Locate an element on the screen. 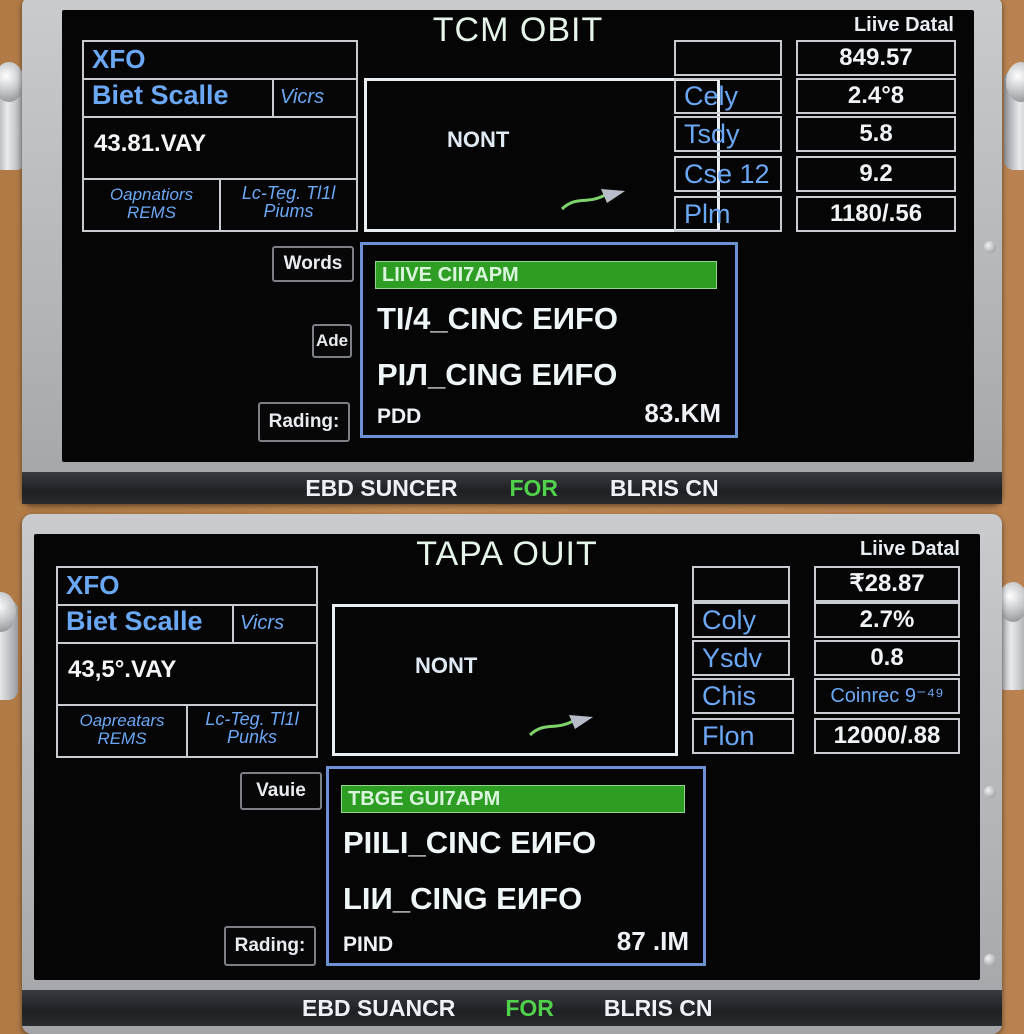  log-sublabel: Punks is located at coordinates (252, 737).